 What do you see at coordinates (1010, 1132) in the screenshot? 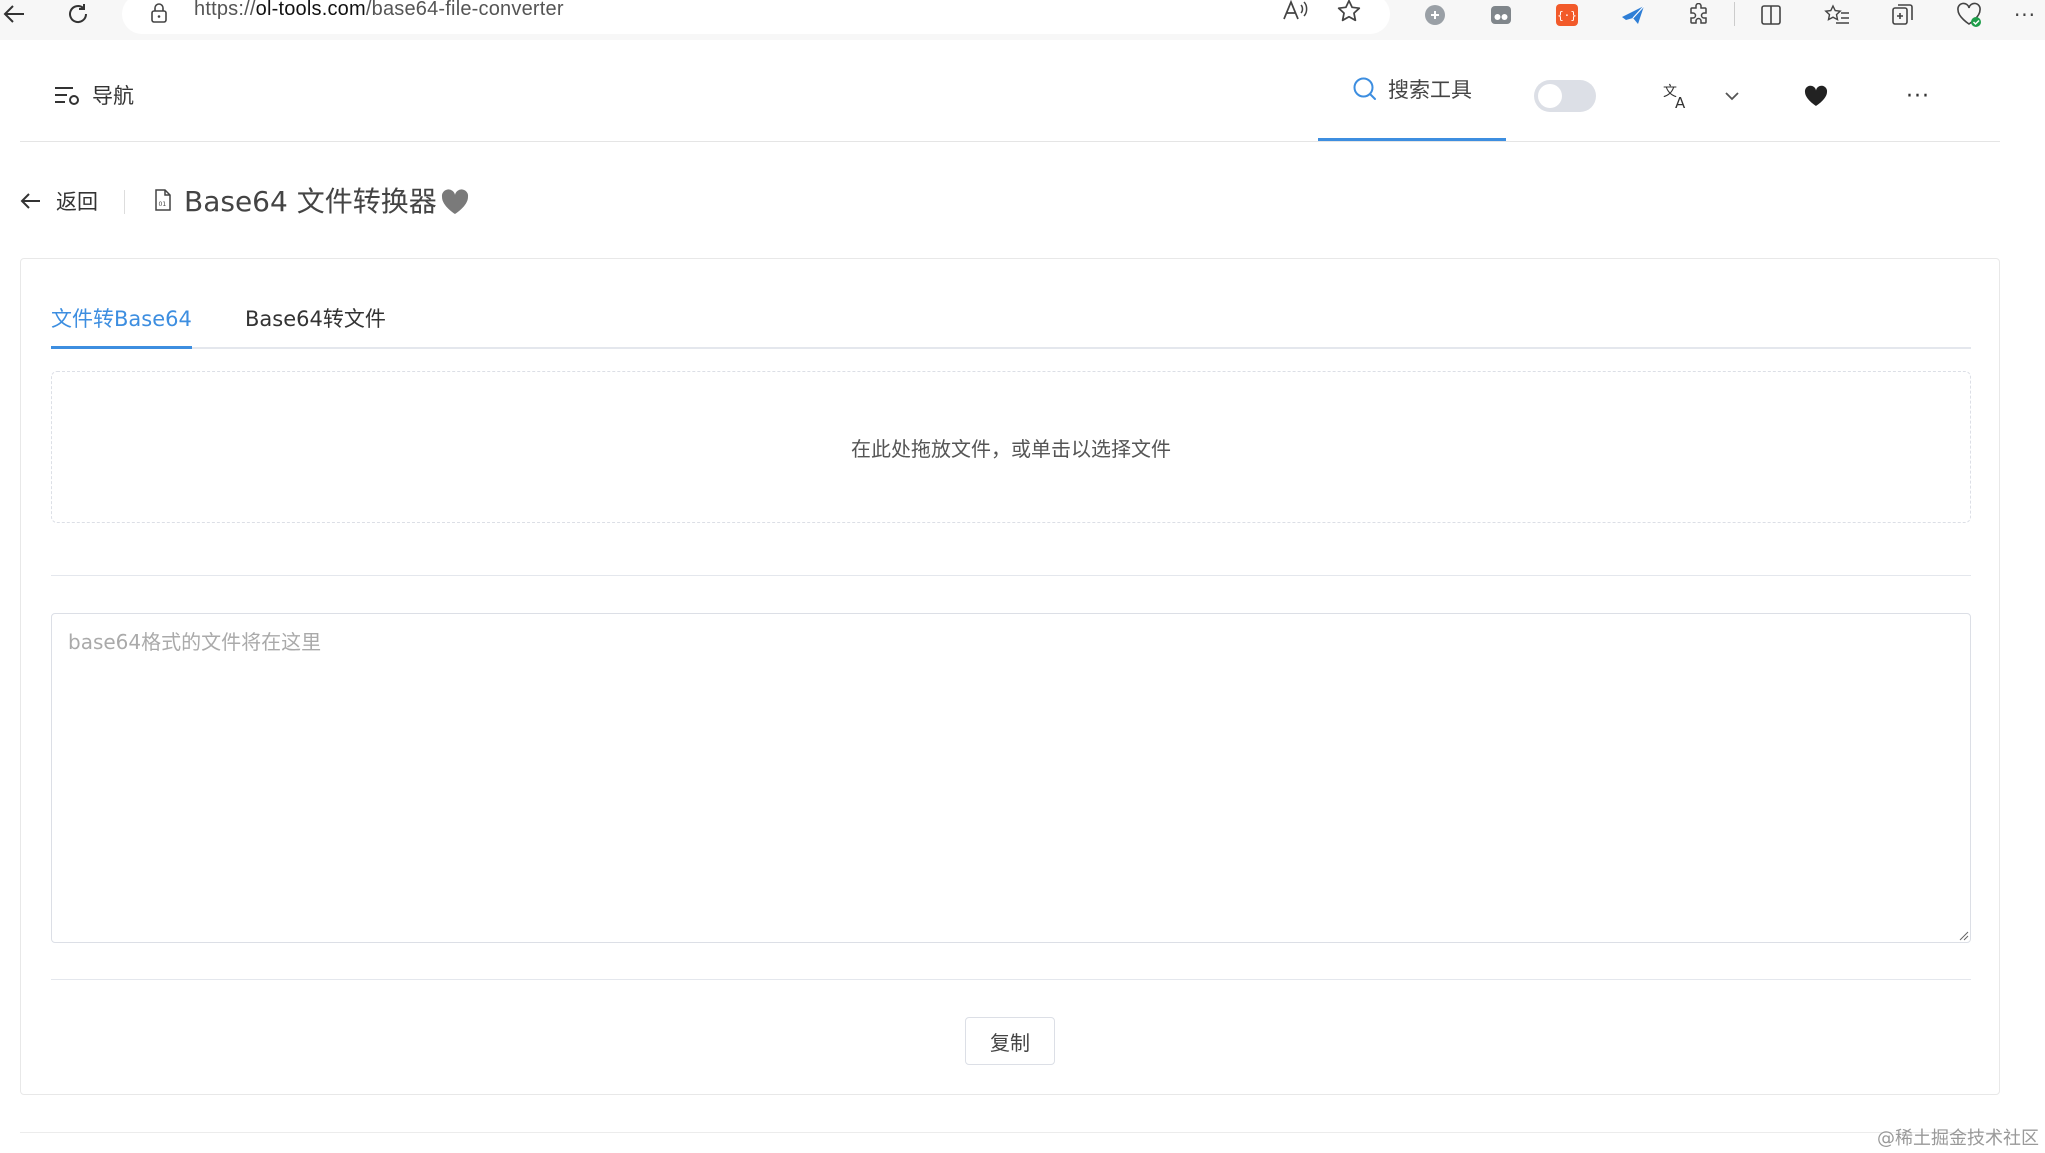
I see `footer-divider` at bounding box center [1010, 1132].